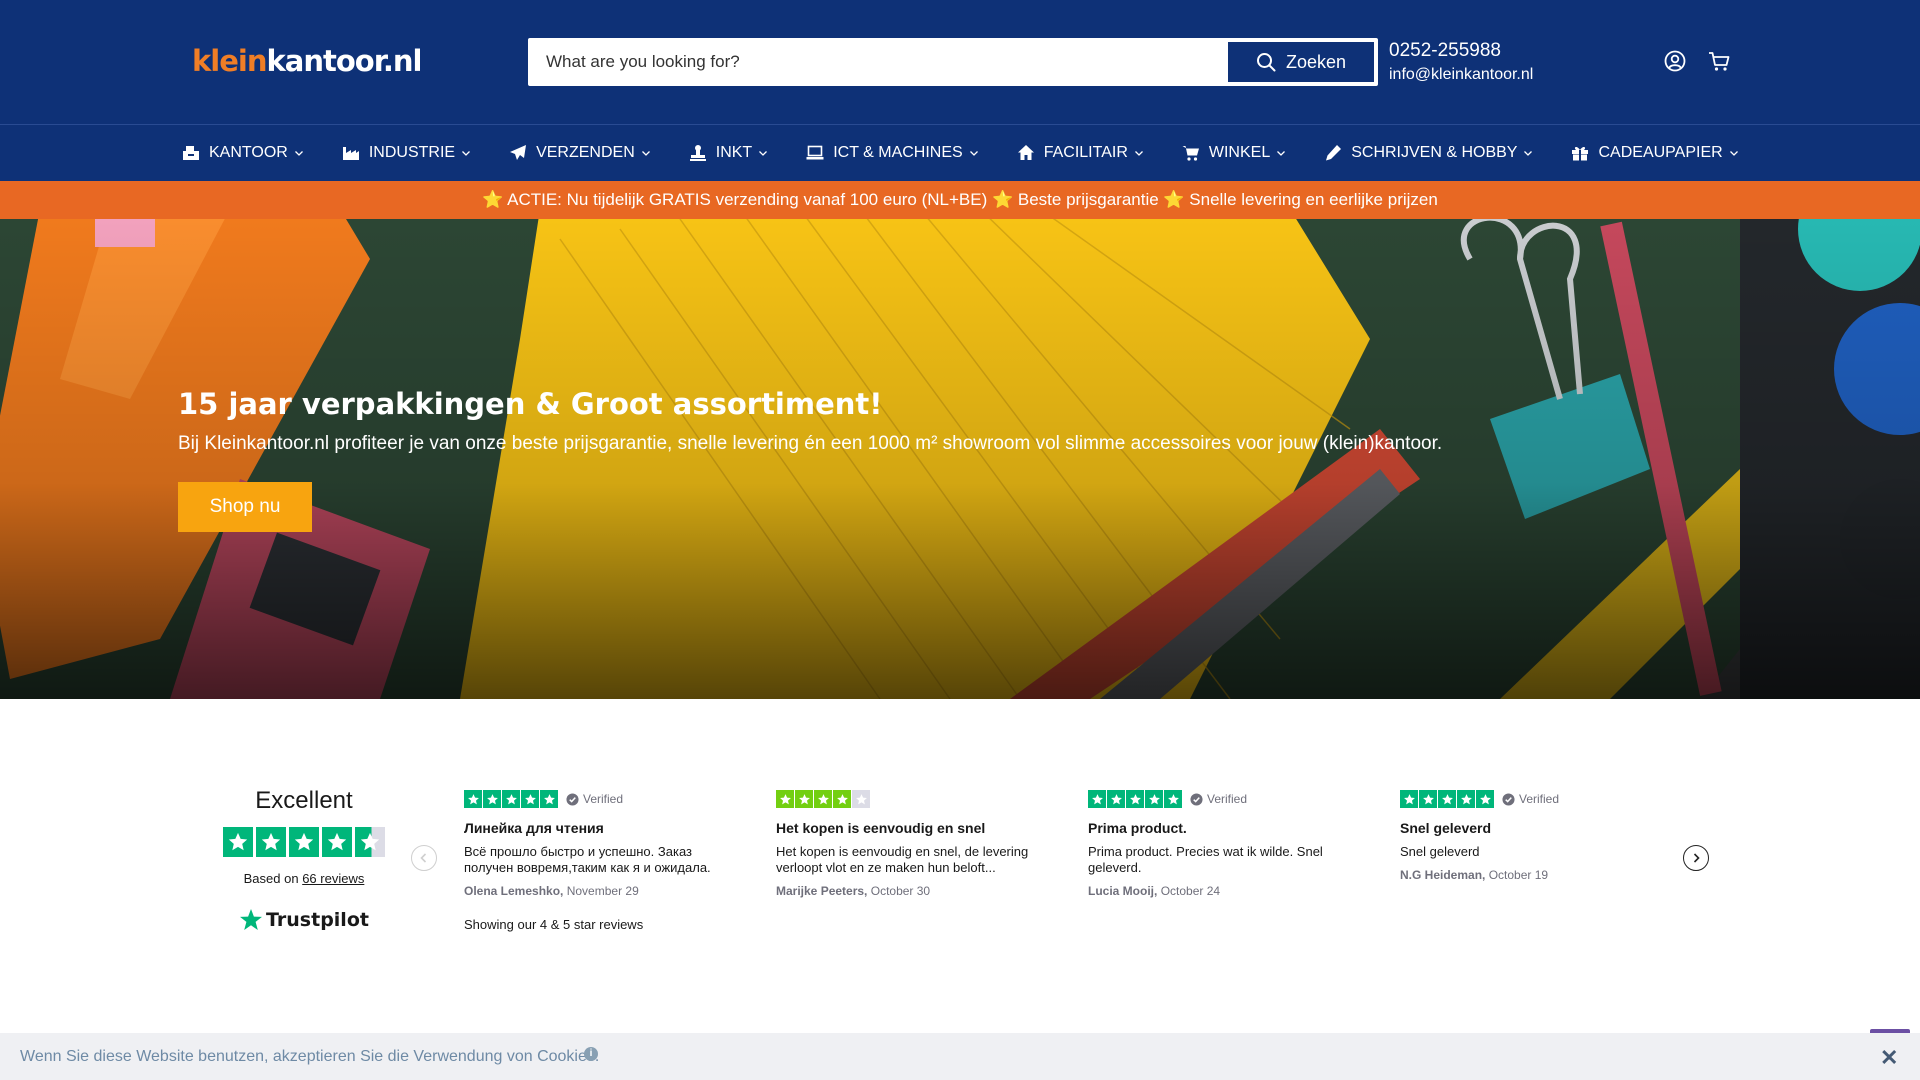  I want to click on review-title: Het kopen is eenvoudig en snel, so click(881, 828).